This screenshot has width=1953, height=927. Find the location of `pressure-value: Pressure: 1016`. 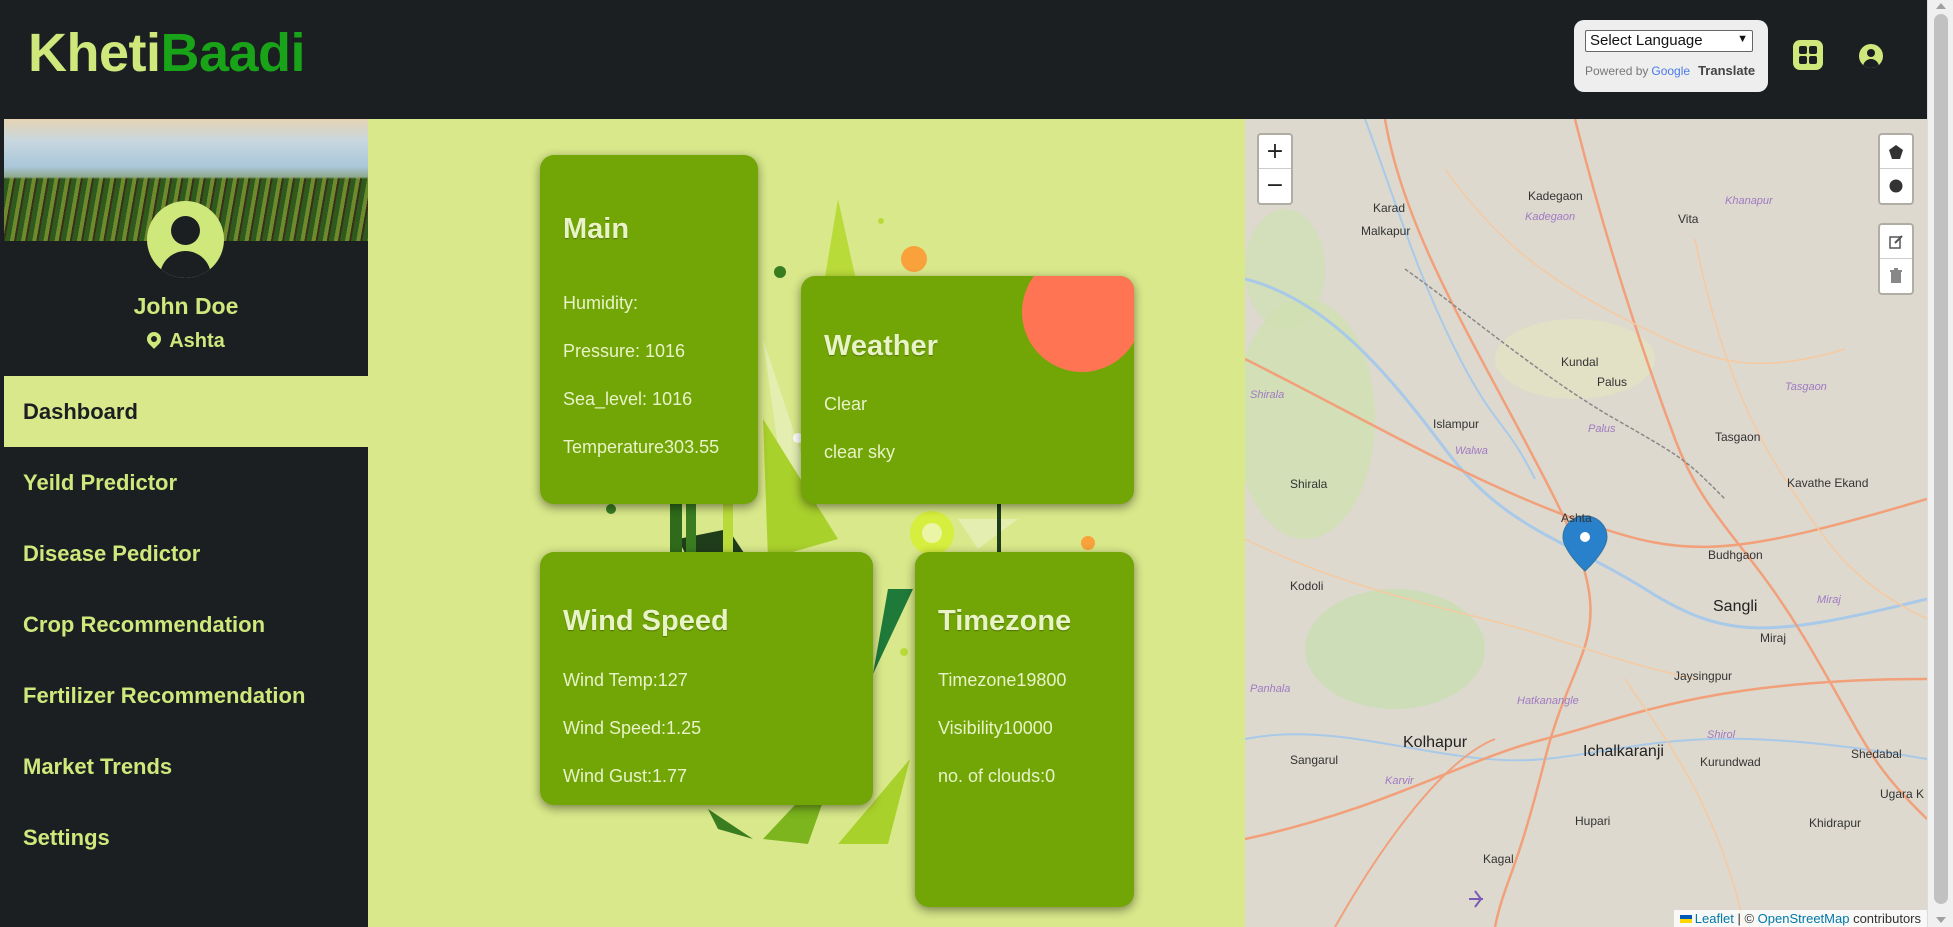

pressure-value: Pressure: 1016 is located at coordinates (624, 351).